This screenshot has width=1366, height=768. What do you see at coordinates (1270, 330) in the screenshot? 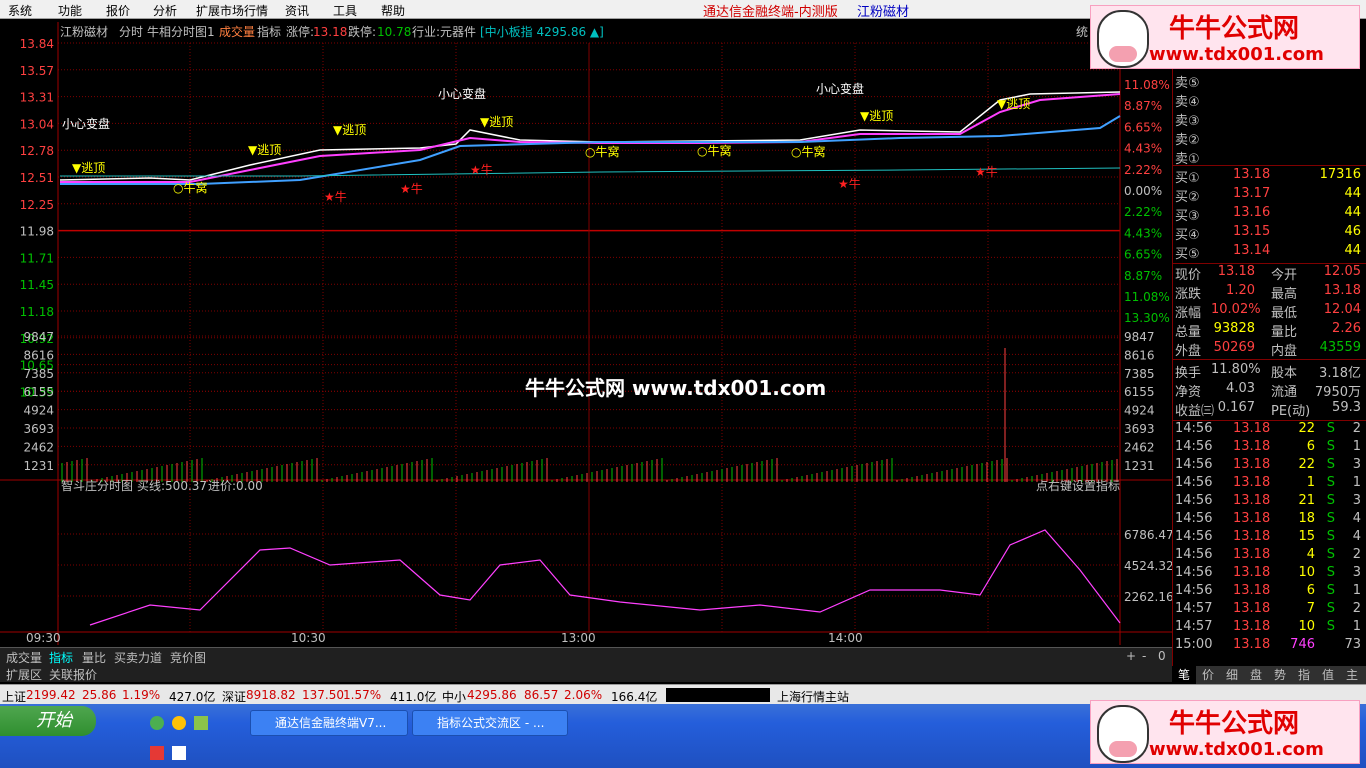
I see `quote-row: 总量 93828 量比 2.26` at bounding box center [1270, 330].